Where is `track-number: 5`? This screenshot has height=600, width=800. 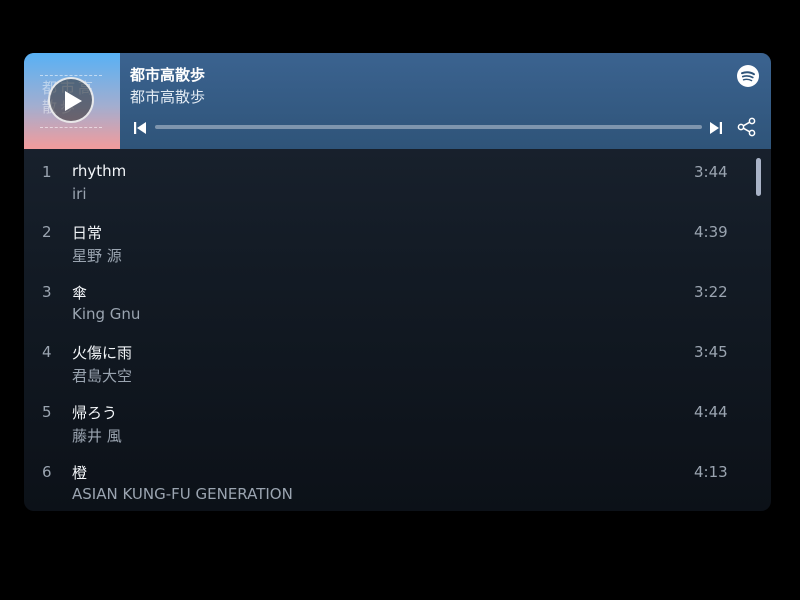 track-number: 5 is located at coordinates (47, 412).